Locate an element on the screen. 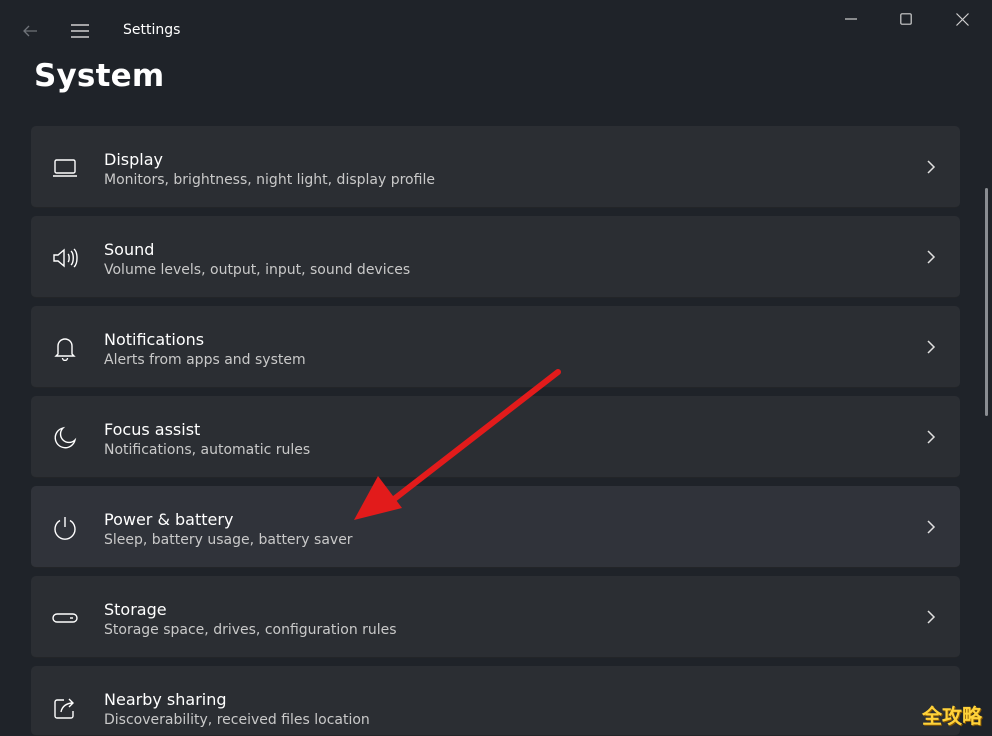  back-arrow-icon is located at coordinates (30, 31).